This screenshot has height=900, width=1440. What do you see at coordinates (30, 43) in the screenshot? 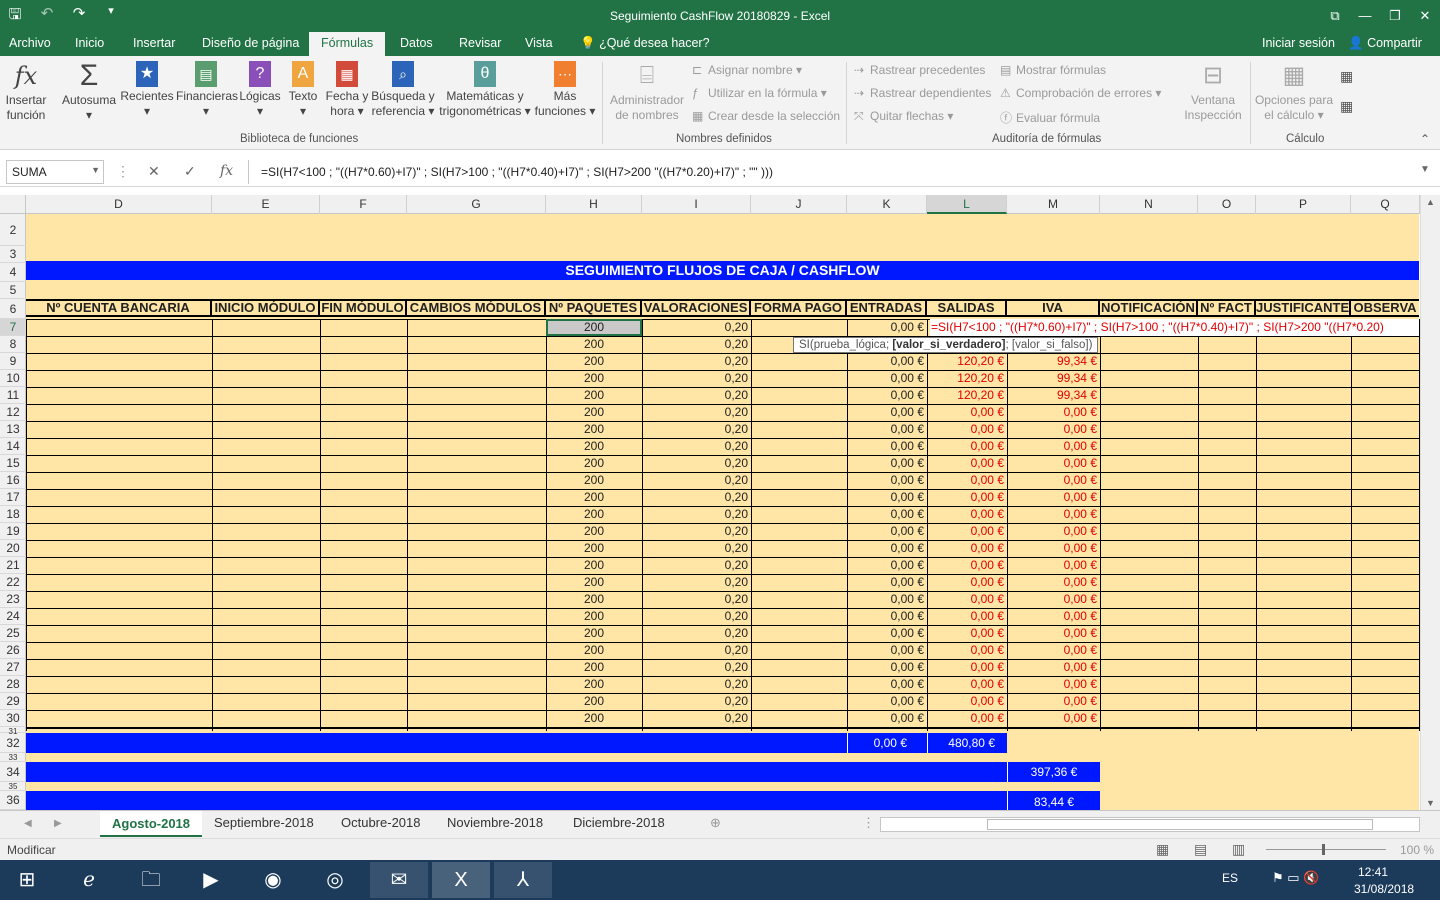
I see `tab-archivo: Archivo` at bounding box center [30, 43].